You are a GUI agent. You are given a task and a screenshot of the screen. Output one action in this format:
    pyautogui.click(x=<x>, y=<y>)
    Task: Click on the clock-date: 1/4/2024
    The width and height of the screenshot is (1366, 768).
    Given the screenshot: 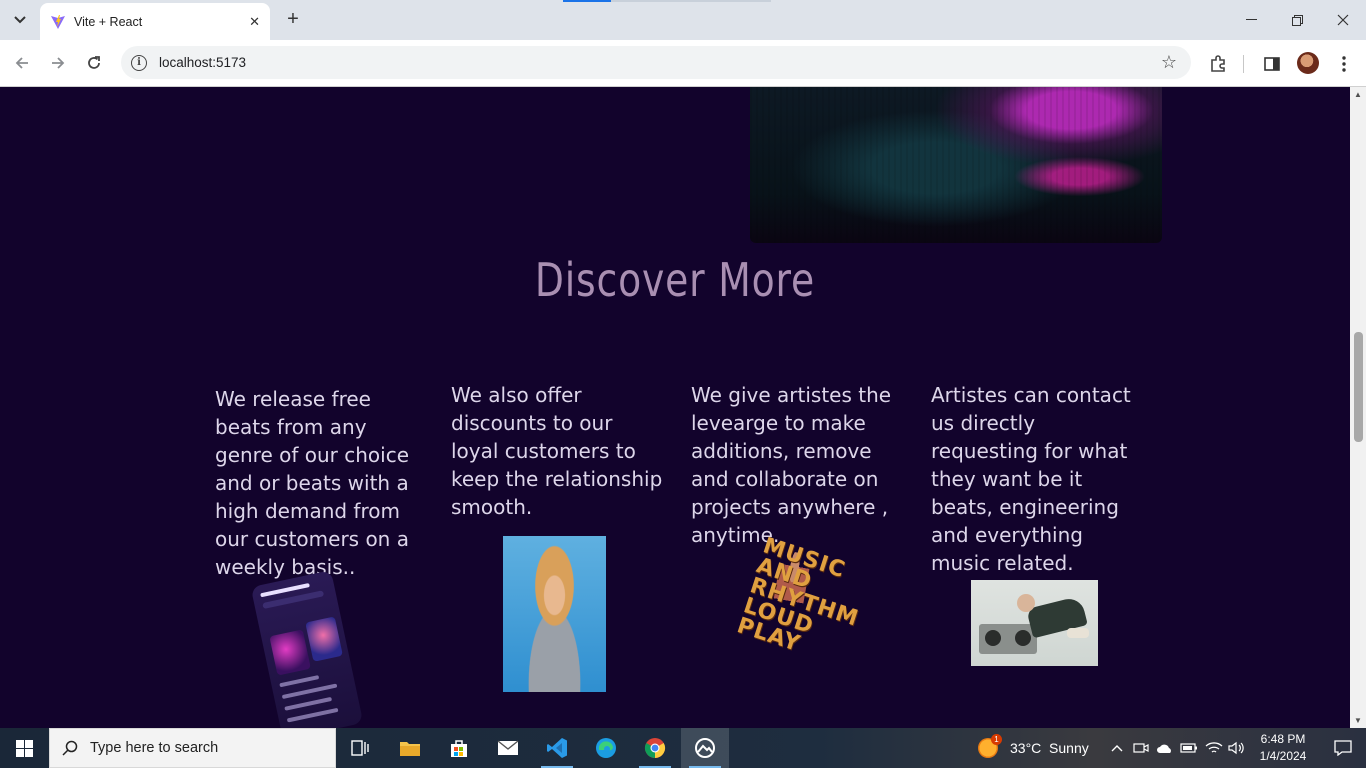 What is the action you would take?
    pyautogui.click(x=1283, y=756)
    